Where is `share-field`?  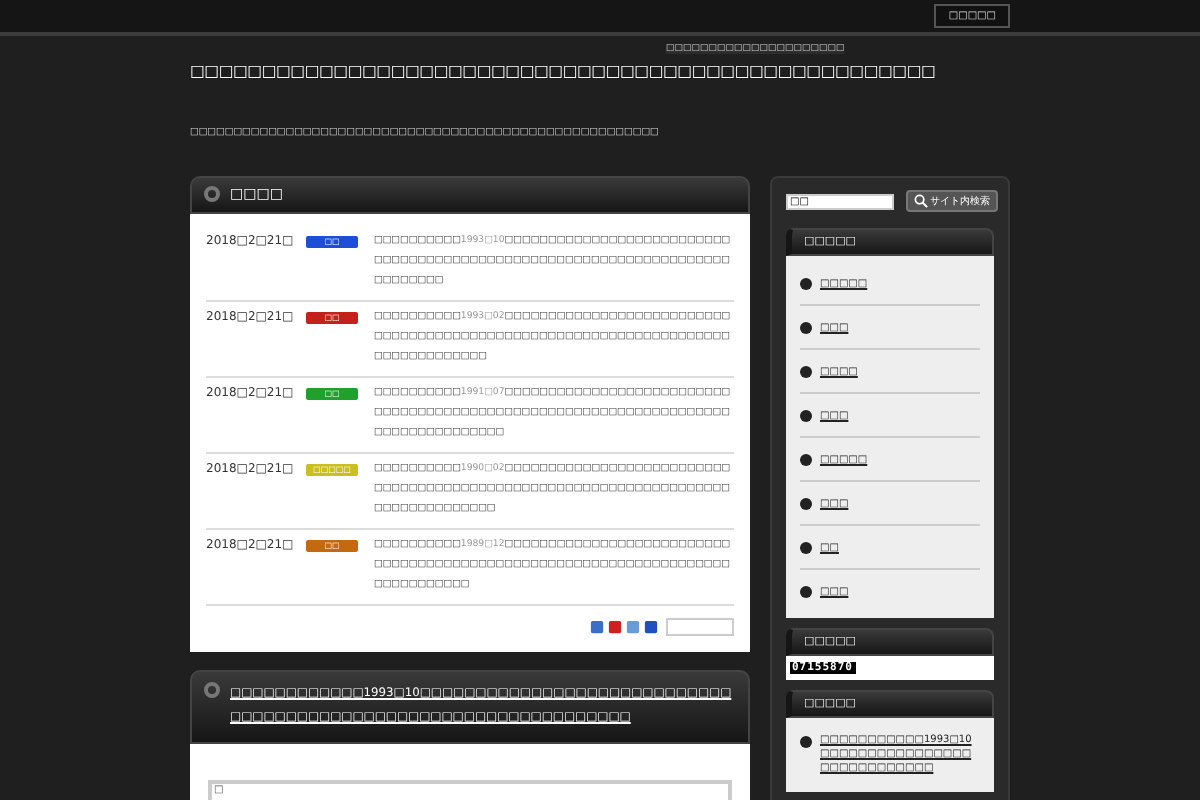 share-field is located at coordinates (700, 627).